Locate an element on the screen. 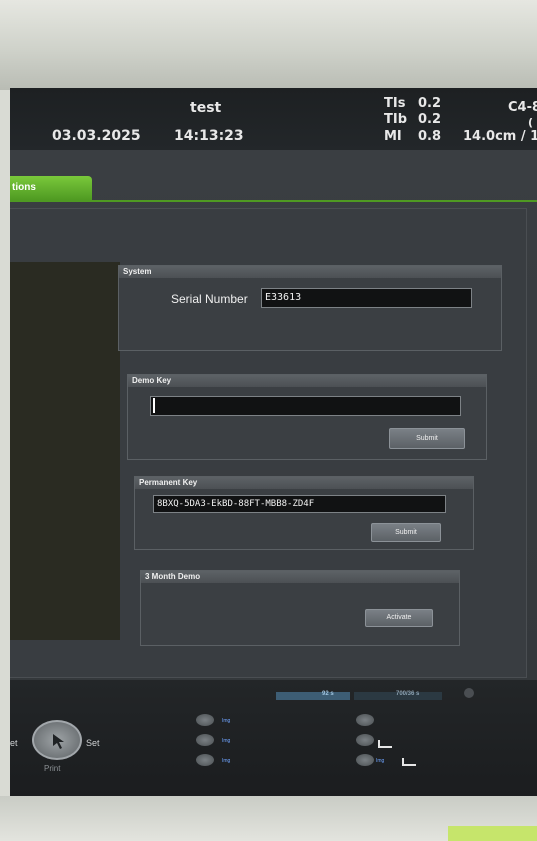  exam-date: 03.03.2025 is located at coordinates (96, 136).